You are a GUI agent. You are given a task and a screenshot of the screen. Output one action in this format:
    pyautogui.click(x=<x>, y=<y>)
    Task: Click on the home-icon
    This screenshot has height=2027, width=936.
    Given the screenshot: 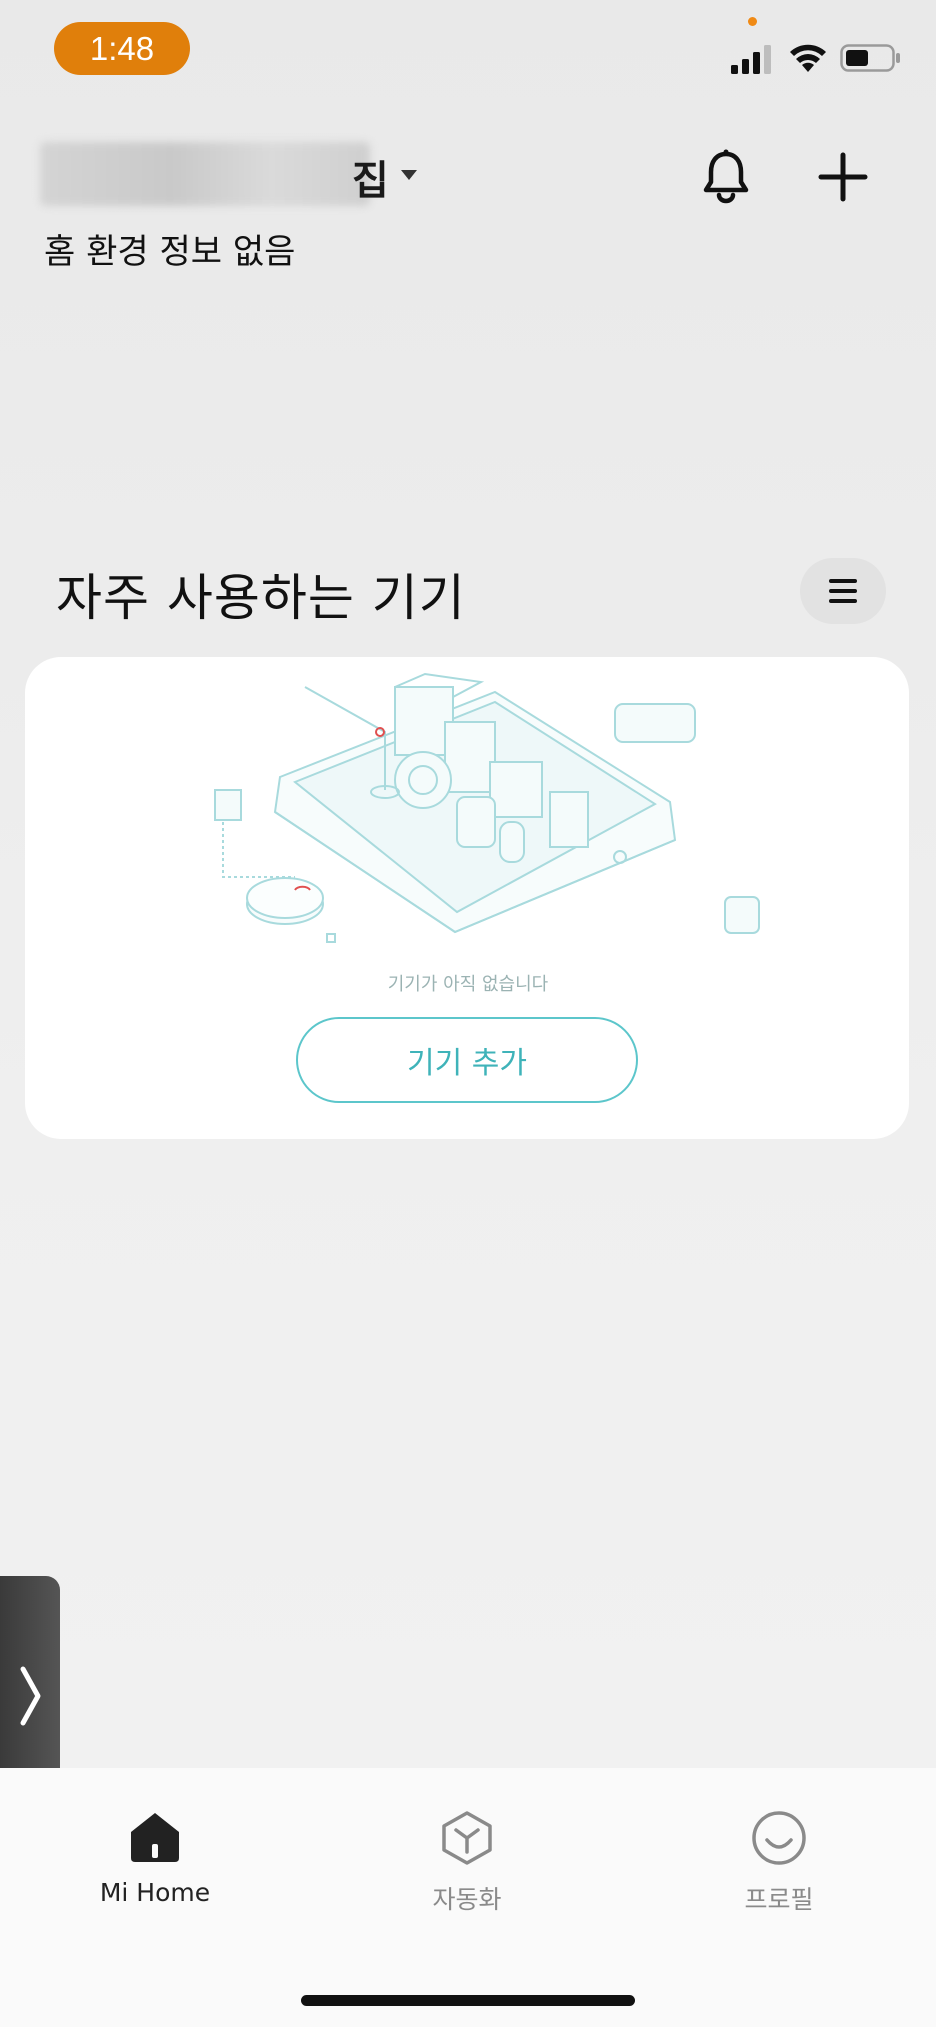 What is the action you would take?
    pyautogui.click(x=155, y=1837)
    